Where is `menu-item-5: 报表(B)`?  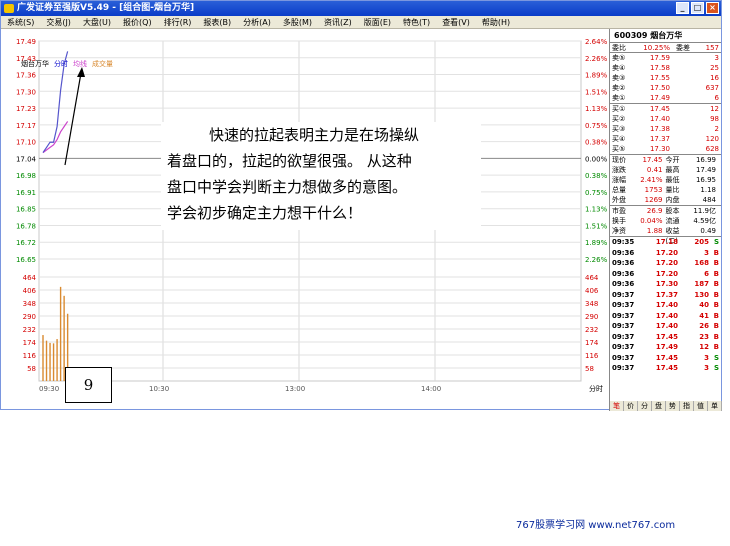 menu-item-5: 报表(B) is located at coordinates (217, 22).